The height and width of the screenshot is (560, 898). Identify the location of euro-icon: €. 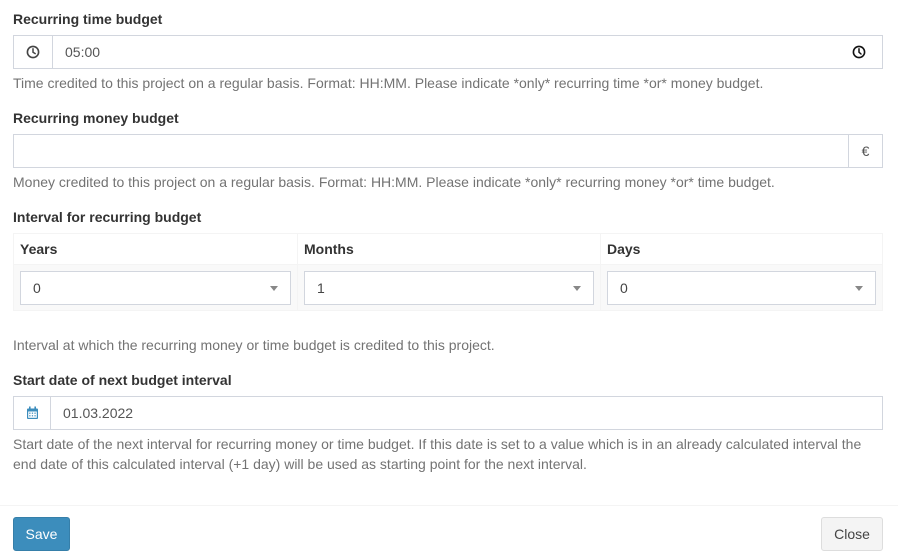
(865, 151).